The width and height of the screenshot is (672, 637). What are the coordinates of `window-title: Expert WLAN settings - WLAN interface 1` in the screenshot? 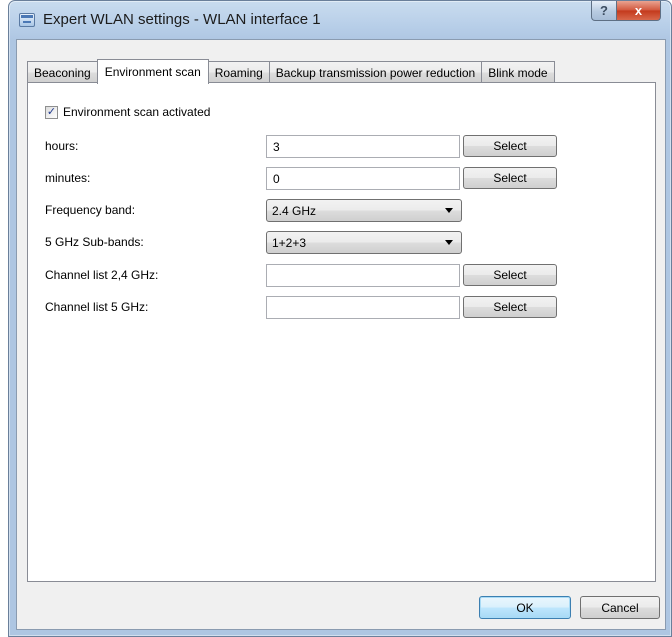 It's located at (182, 19).